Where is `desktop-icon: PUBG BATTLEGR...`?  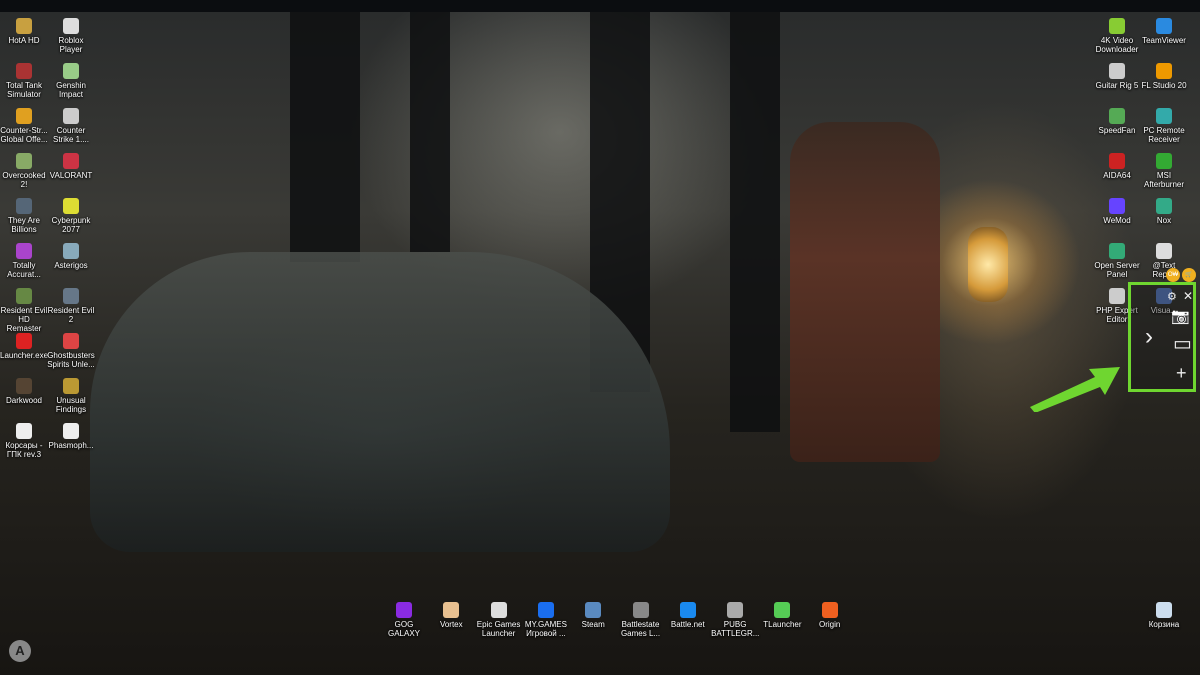 desktop-icon: PUBG BATTLEGR... is located at coordinates (735, 620).